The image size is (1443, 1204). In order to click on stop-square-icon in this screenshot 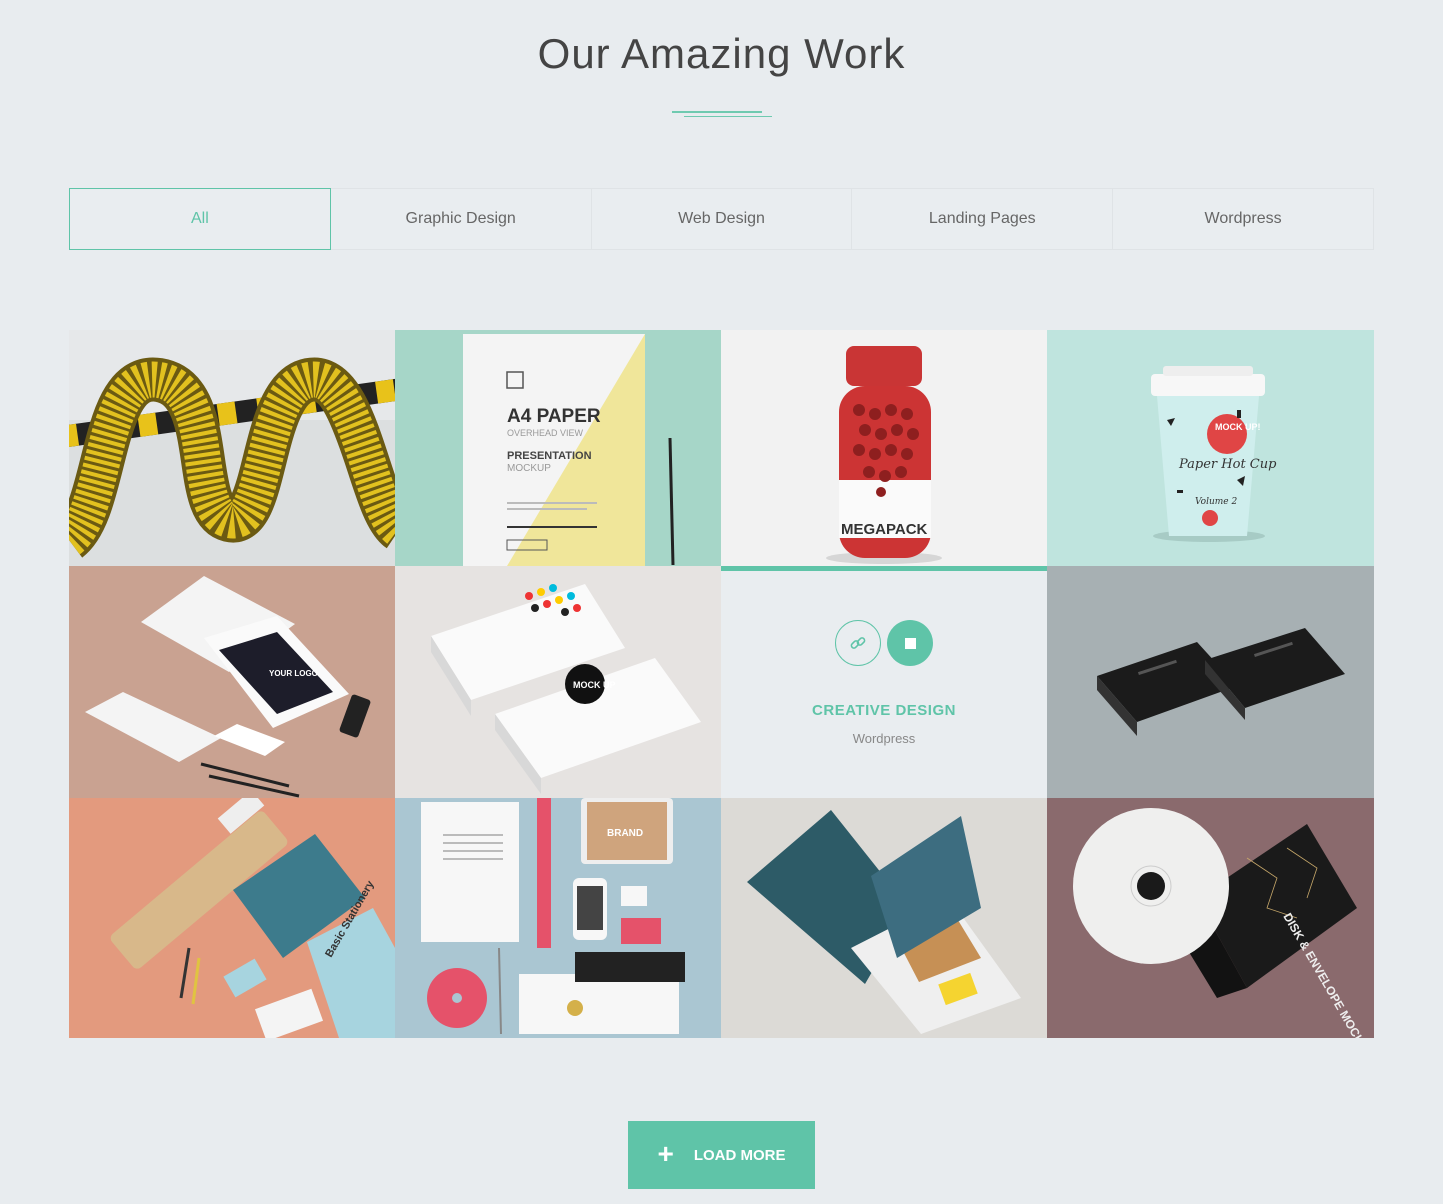, I will do `click(910, 643)`.